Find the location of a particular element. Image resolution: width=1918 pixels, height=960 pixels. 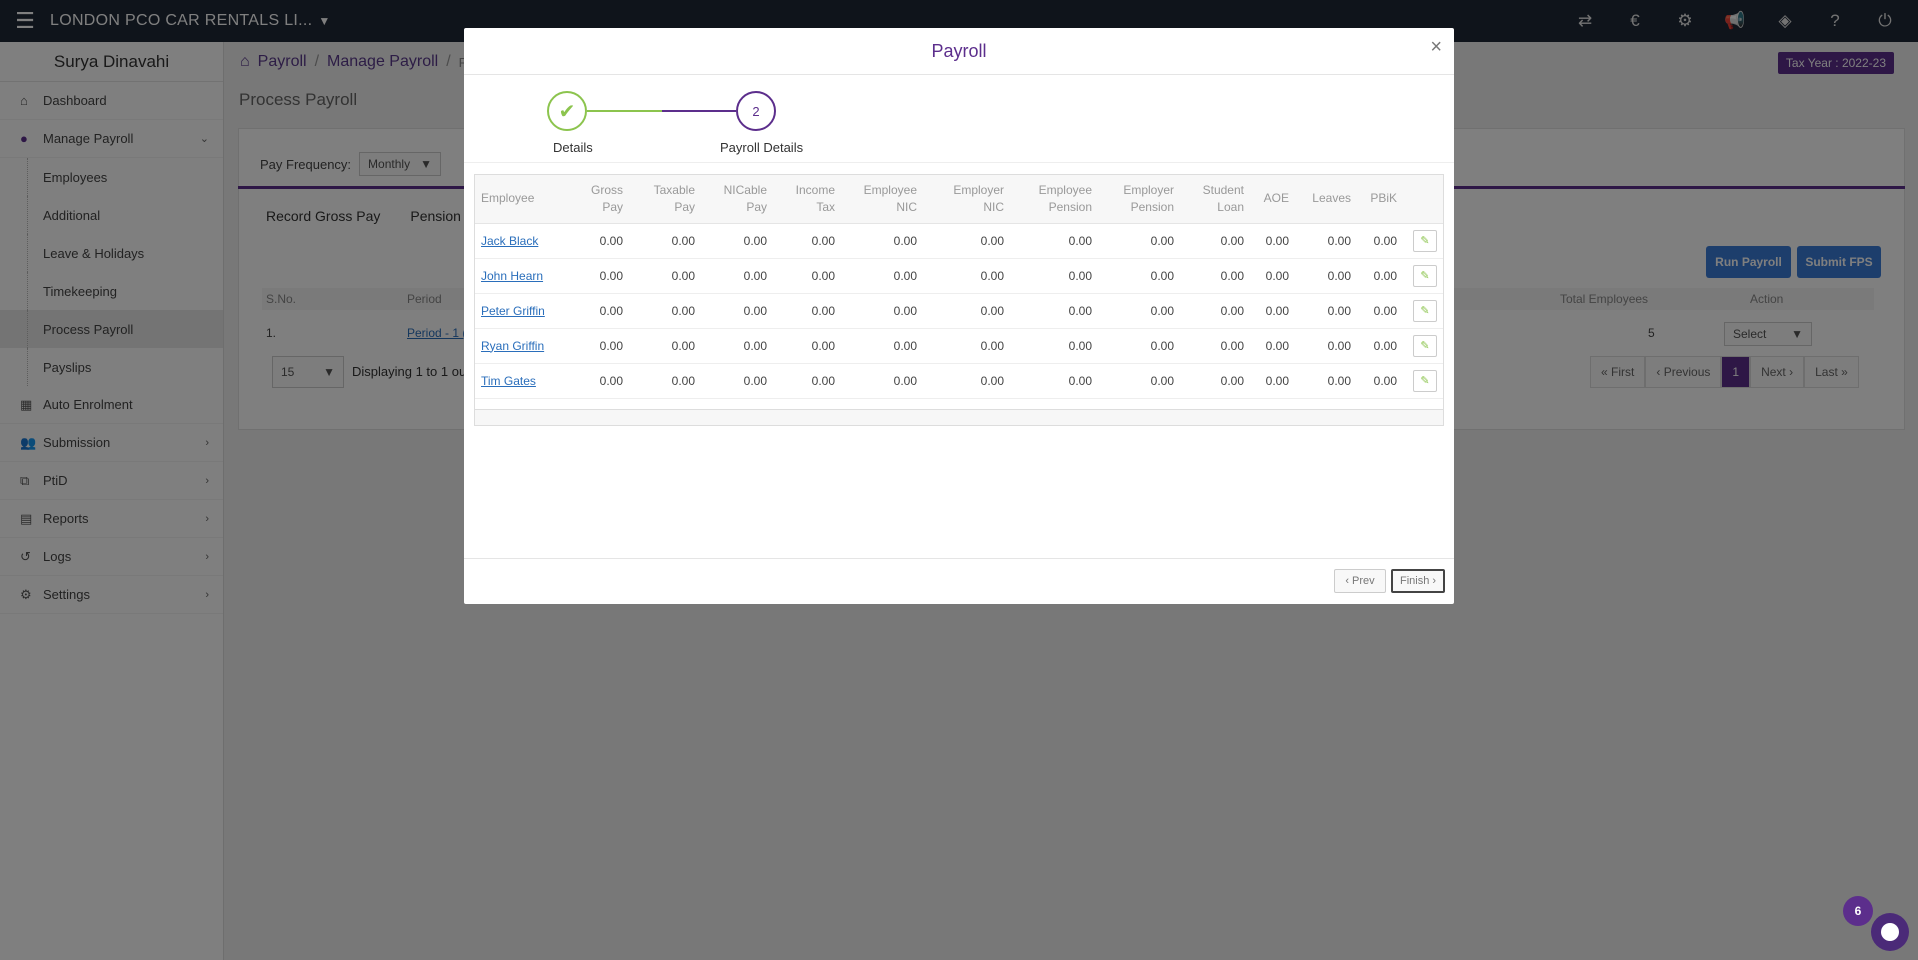

column-header-line2: Pension is located at coordinates (1070, 206).